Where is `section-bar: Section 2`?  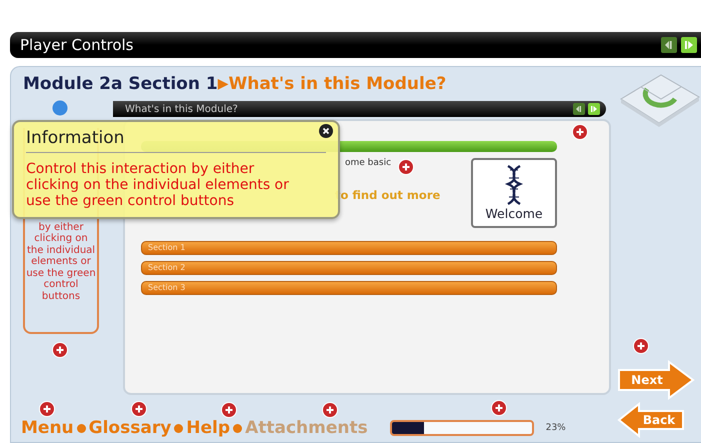
section-bar: Section 2 is located at coordinates (349, 268).